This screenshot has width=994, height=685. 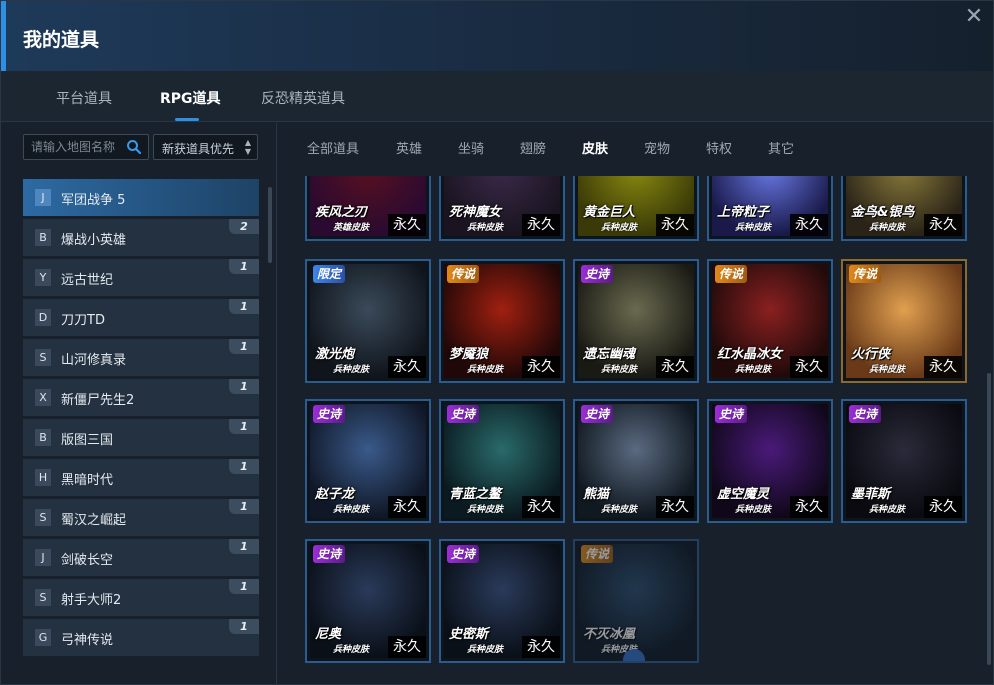 What do you see at coordinates (533, 147) in the screenshot?
I see `tab-wings: 翅膀` at bounding box center [533, 147].